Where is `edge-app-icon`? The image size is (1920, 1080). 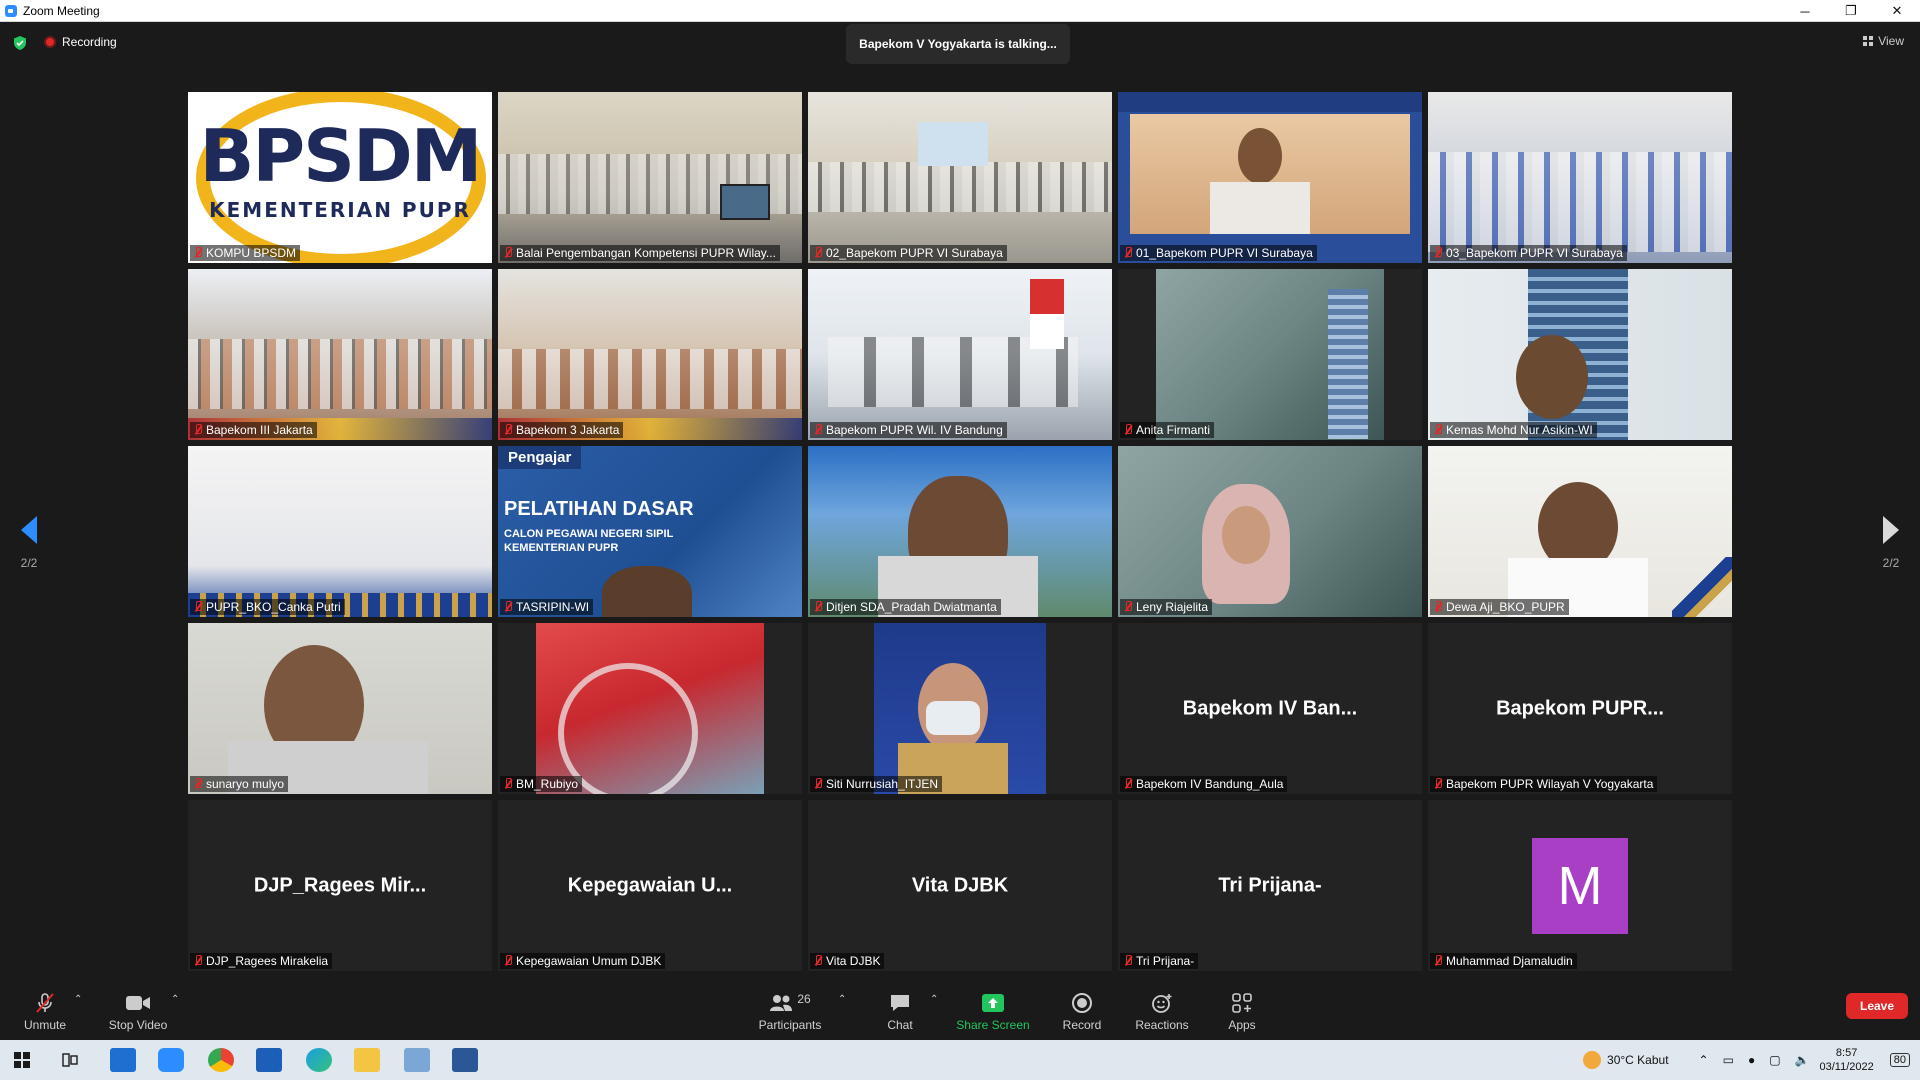
edge-app-icon is located at coordinates (319, 1060).